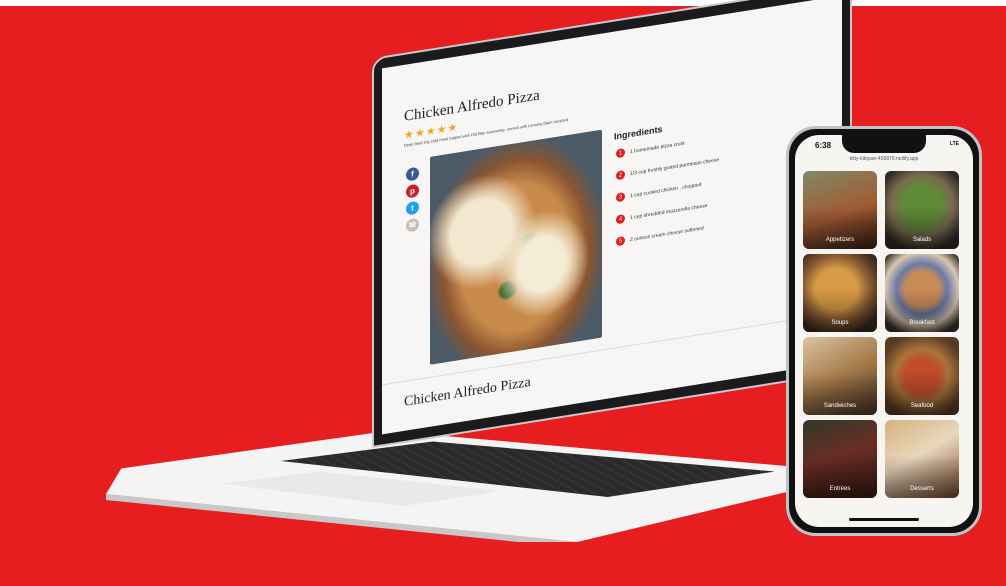 The height and width of the screenshot is (586, 1006). What do you see at coordinates (922, 323) in the screenshot?
I see `category-label: Breakfast` at bounding box center [922, 323].